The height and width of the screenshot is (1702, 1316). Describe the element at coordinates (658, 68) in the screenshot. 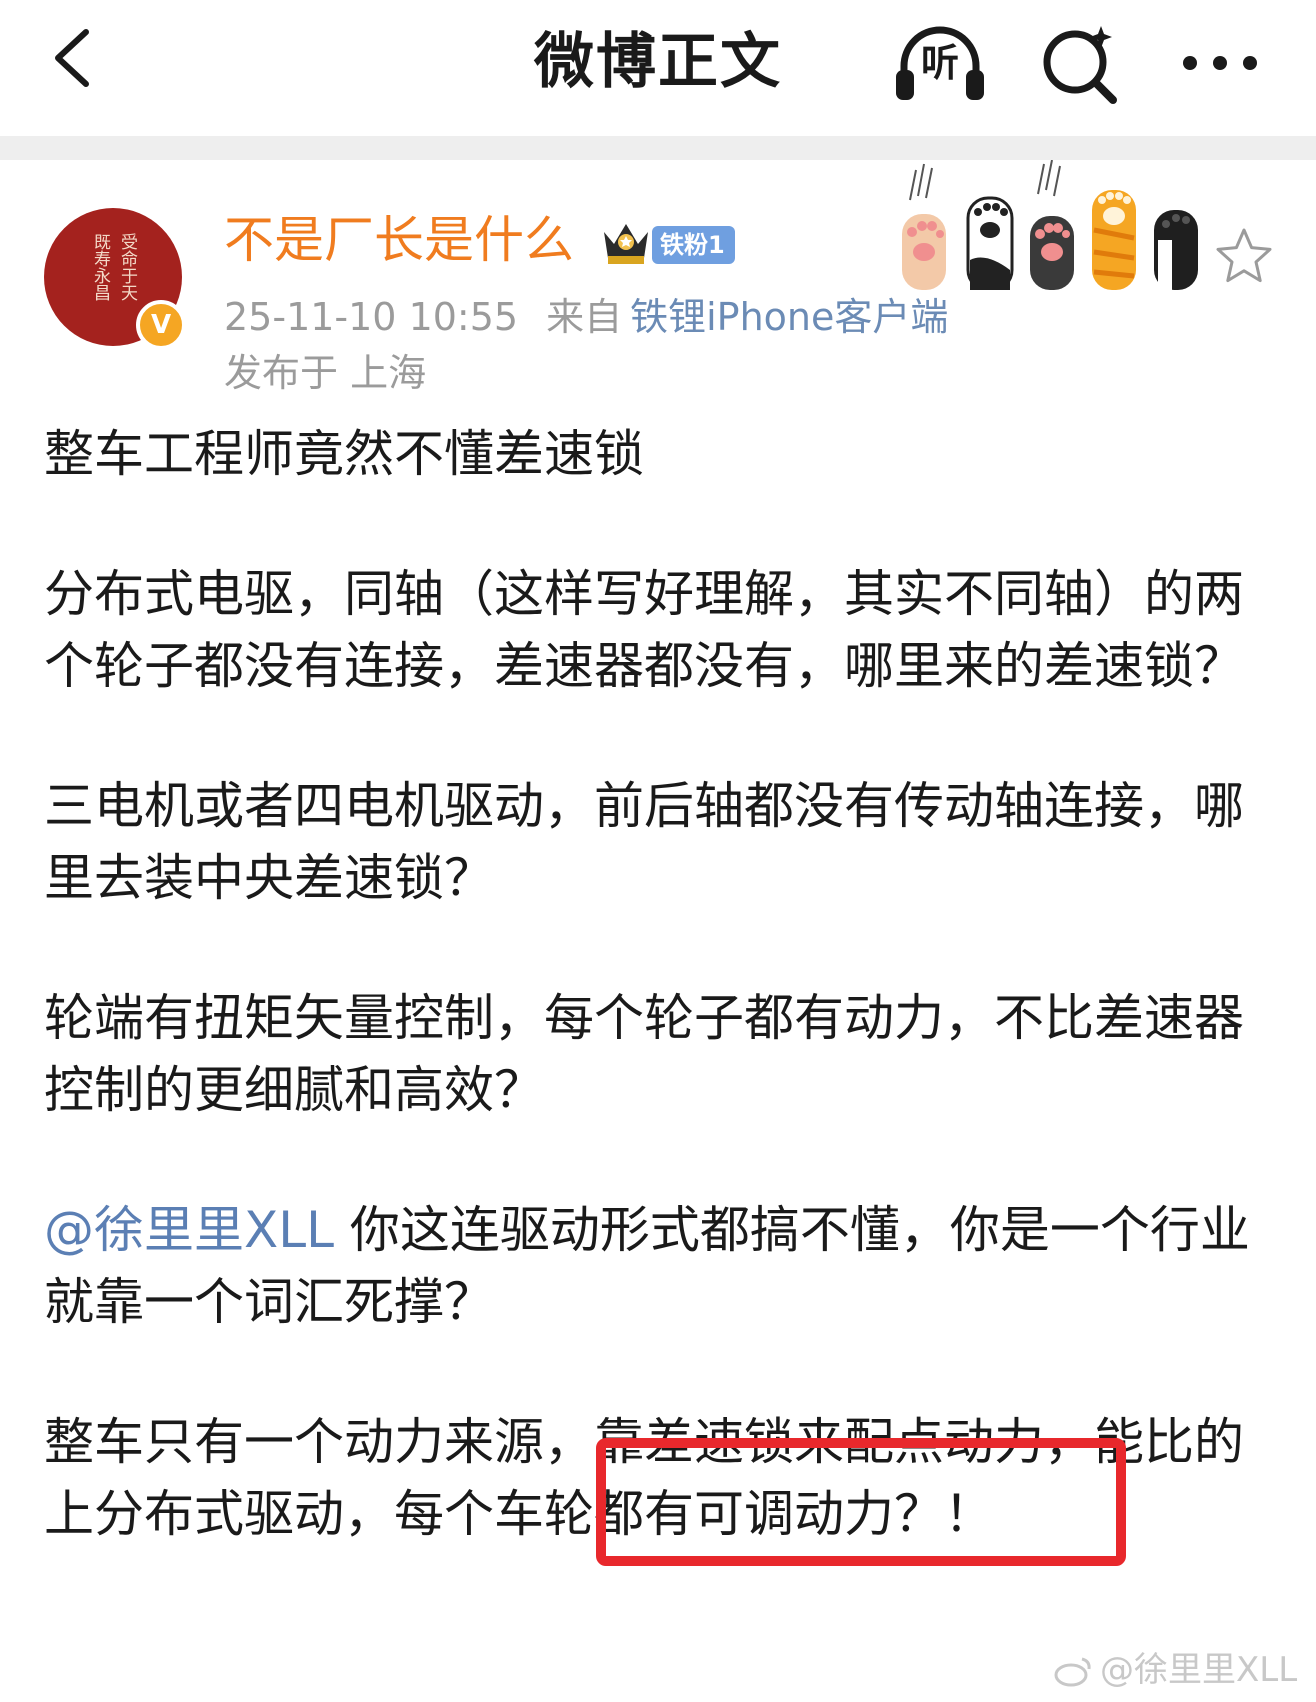

I see `top-nav-bar: 微博正文 听` at that location.